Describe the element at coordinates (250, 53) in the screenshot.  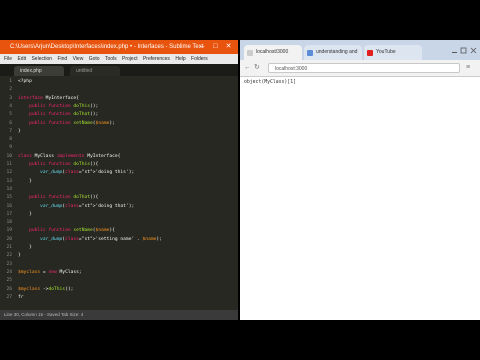
I see `page-icon` at that location.